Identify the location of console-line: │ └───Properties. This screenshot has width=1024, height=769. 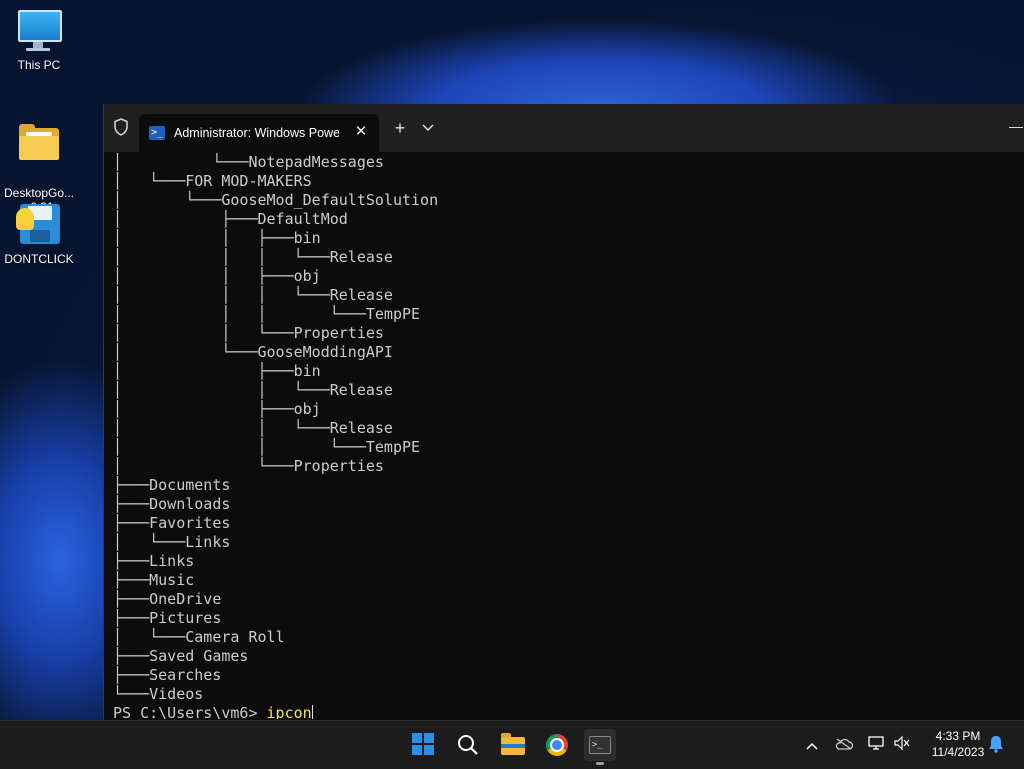
(248, 466).